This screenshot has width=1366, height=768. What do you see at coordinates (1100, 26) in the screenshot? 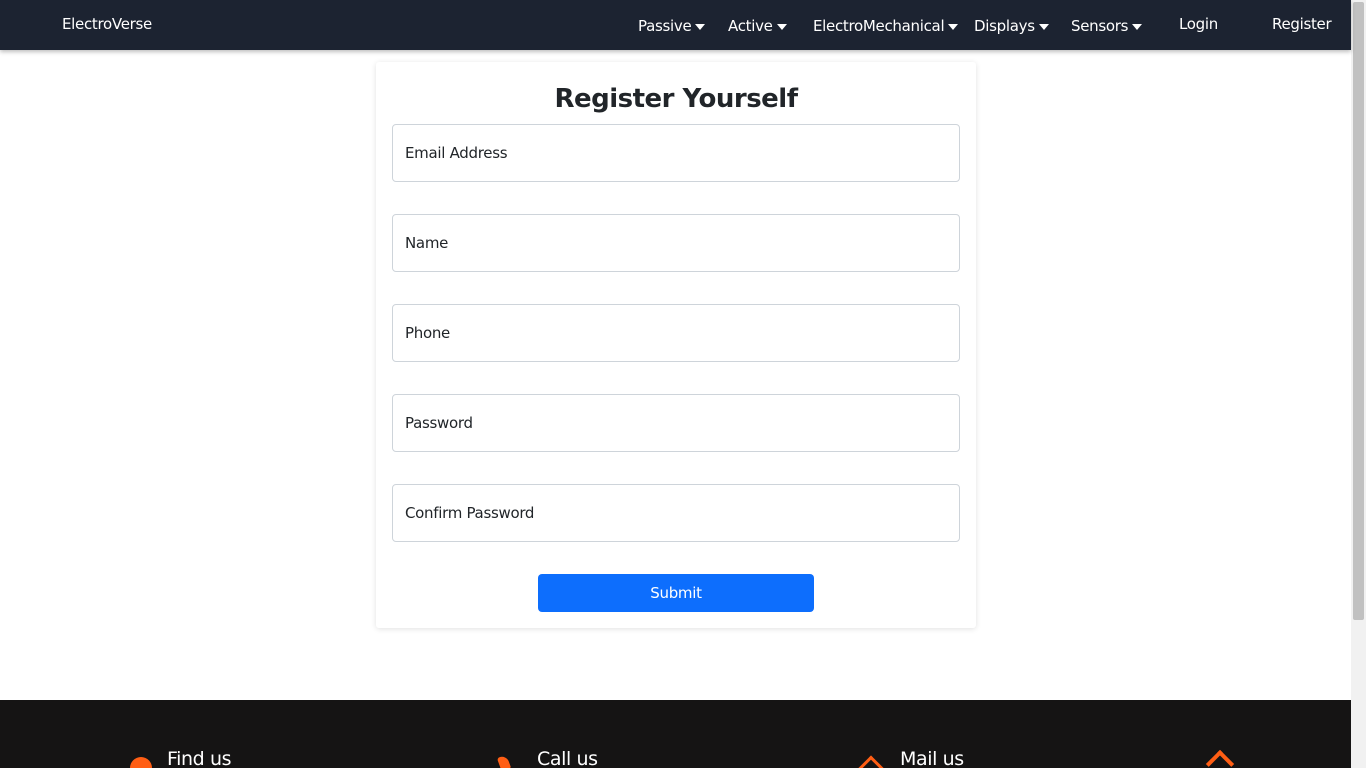
I see `nav-menu-label: Sensors` at bounding box center [1100, 26].